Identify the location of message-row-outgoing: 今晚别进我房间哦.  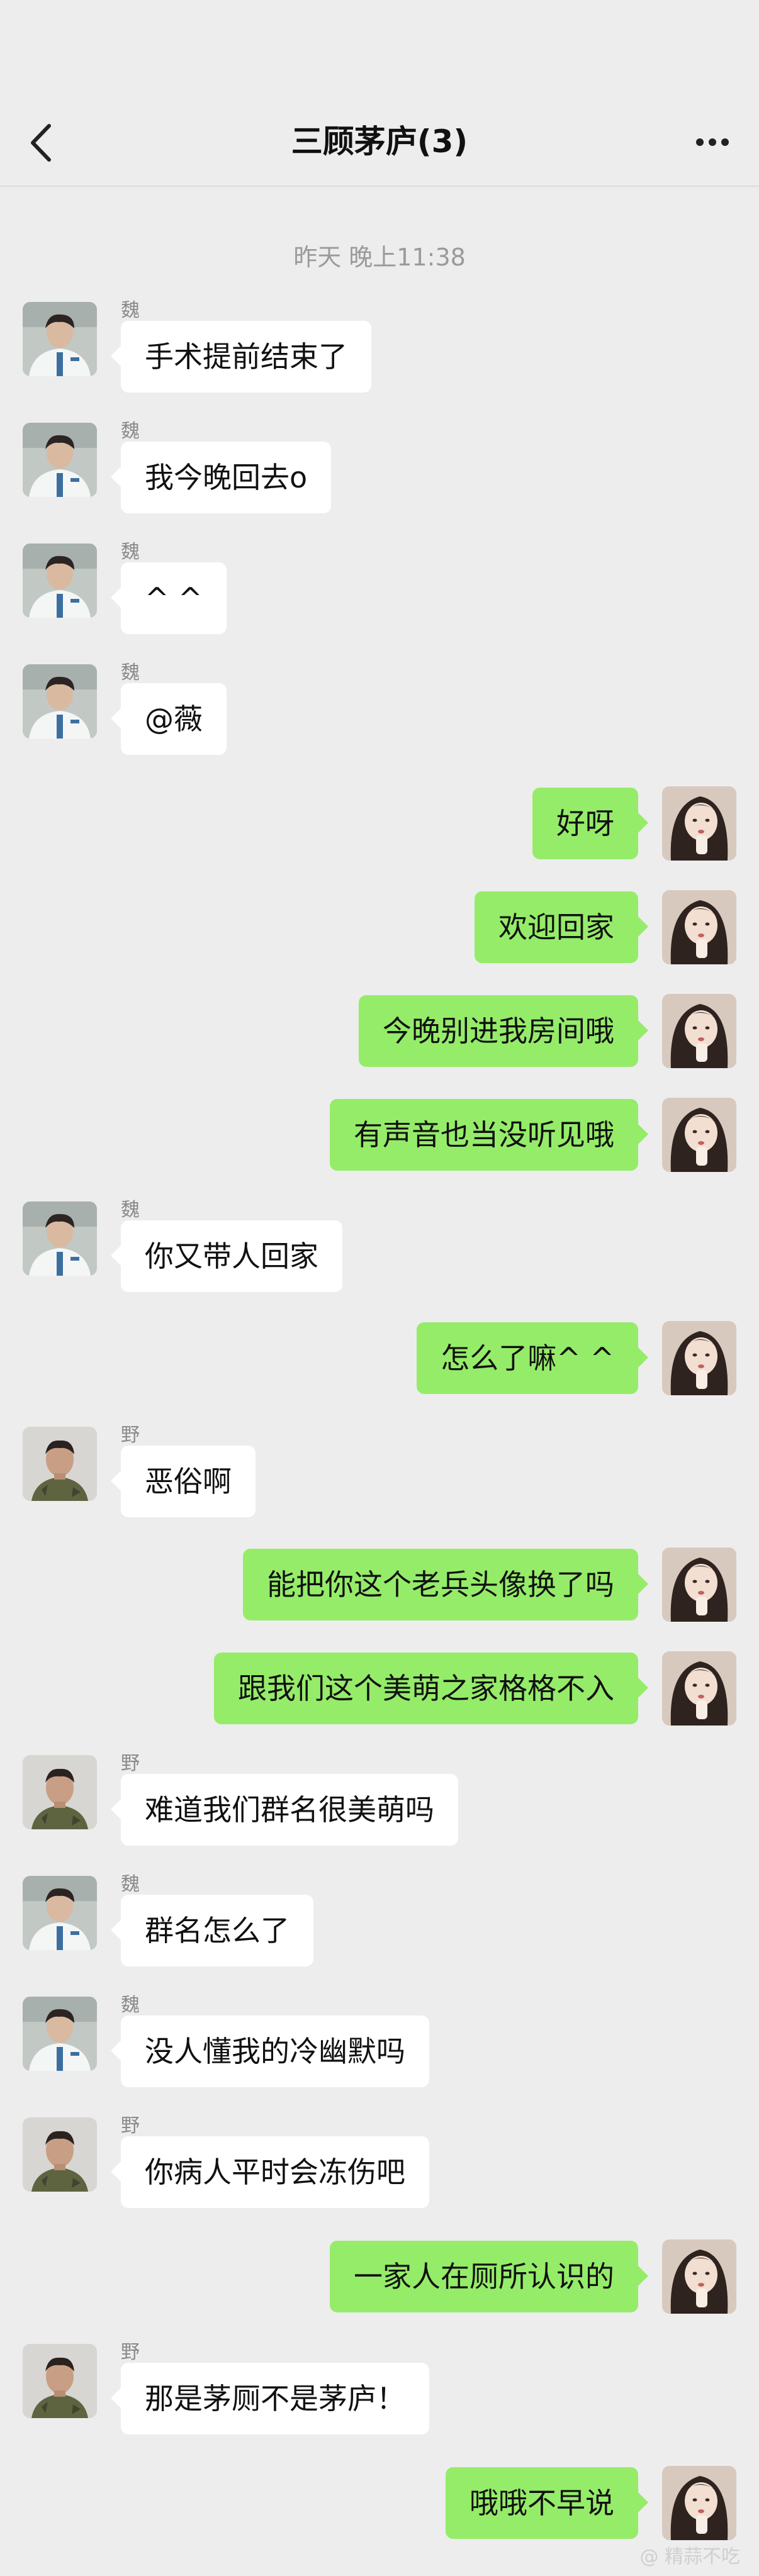
(379, 1041).